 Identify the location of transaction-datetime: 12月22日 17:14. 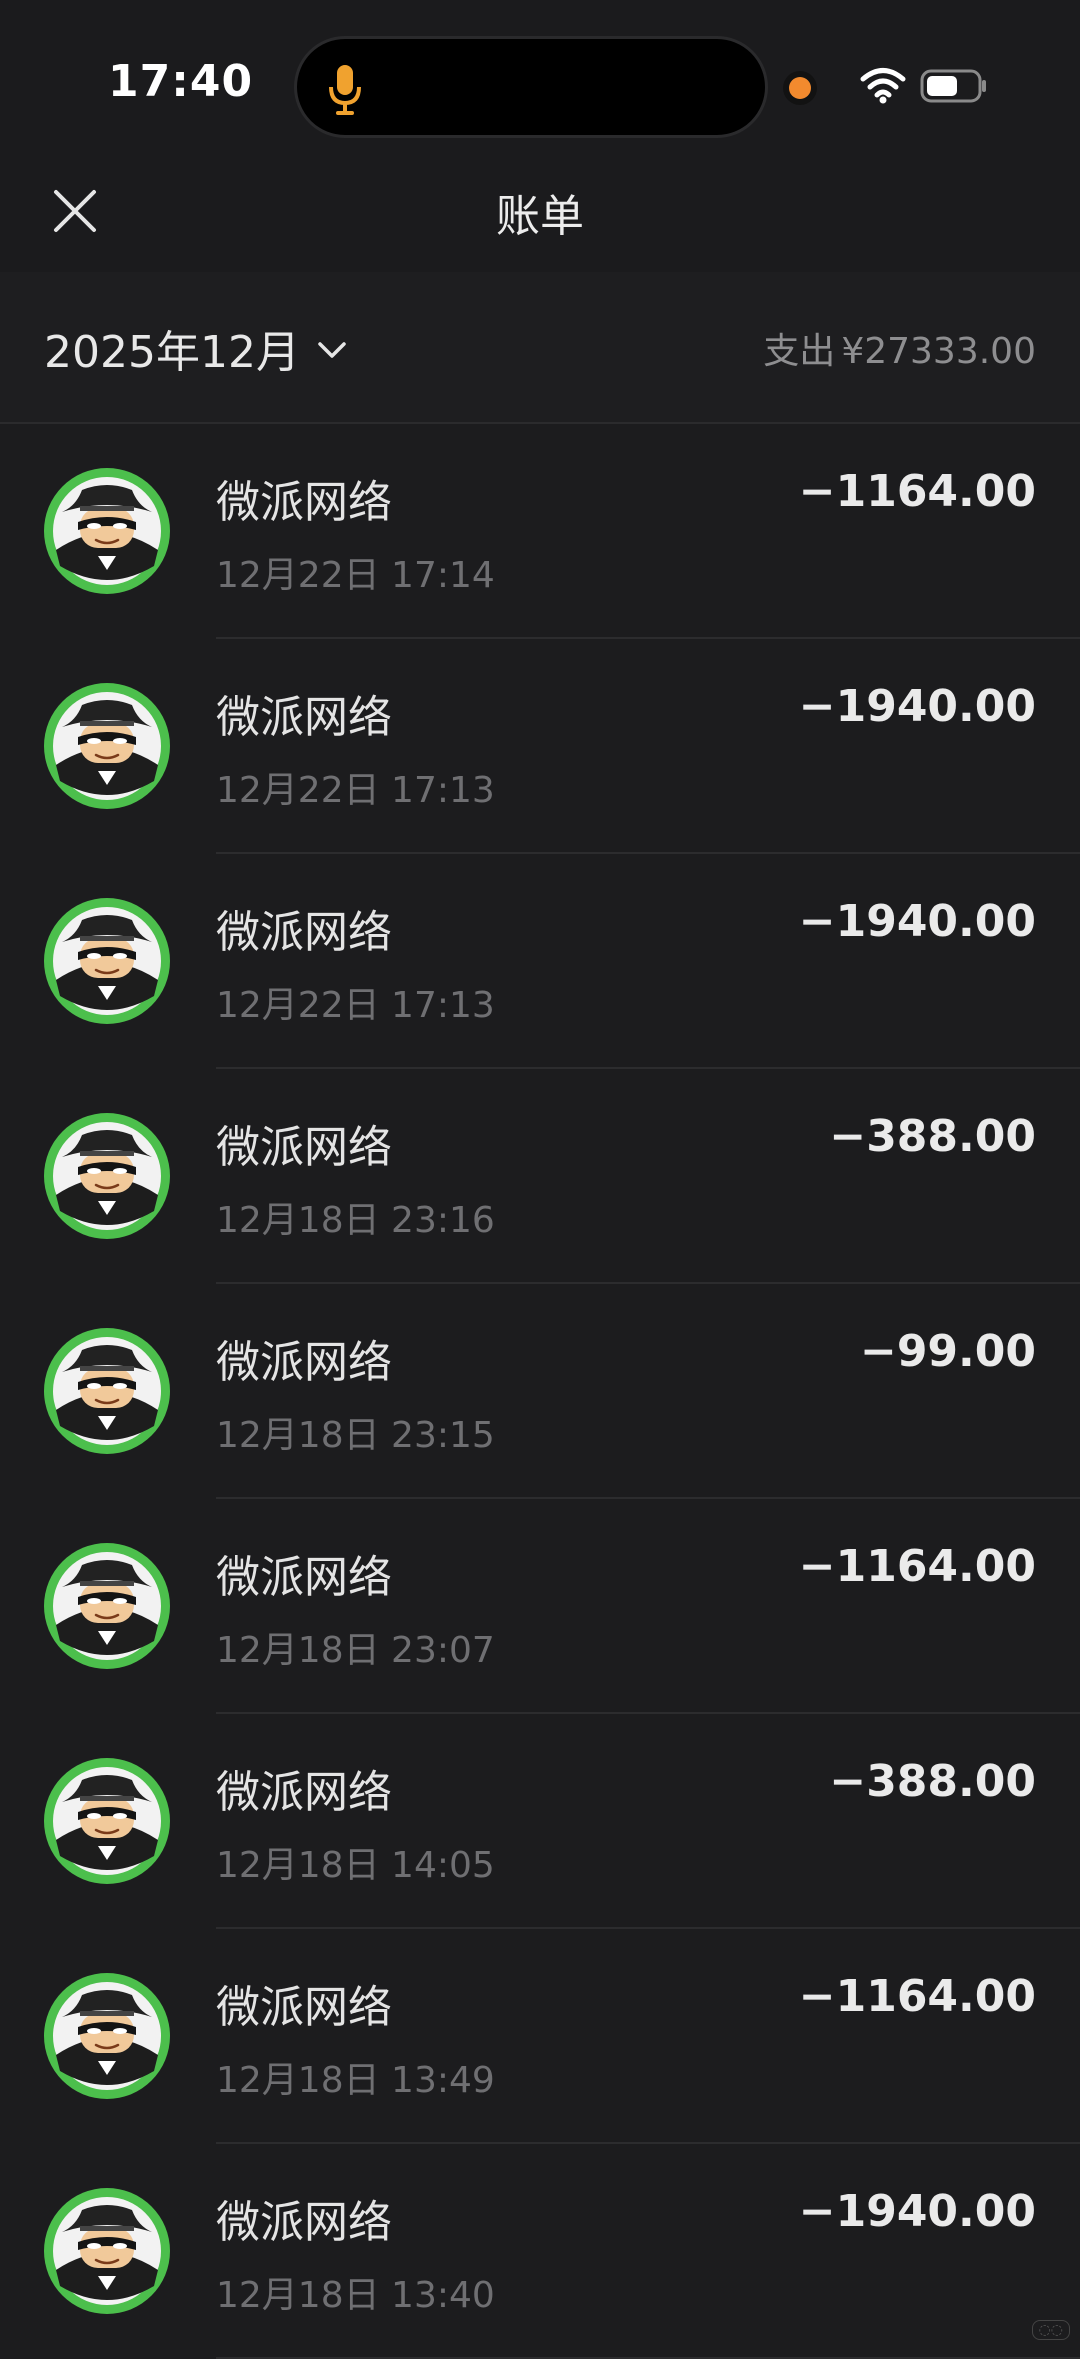
(355, 575).